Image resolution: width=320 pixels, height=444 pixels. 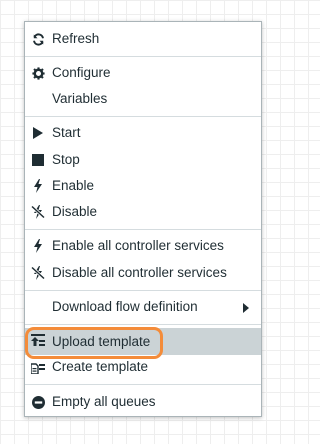 I want to click on menu-item-refresh: Refresh, so click(x=143, y=39).